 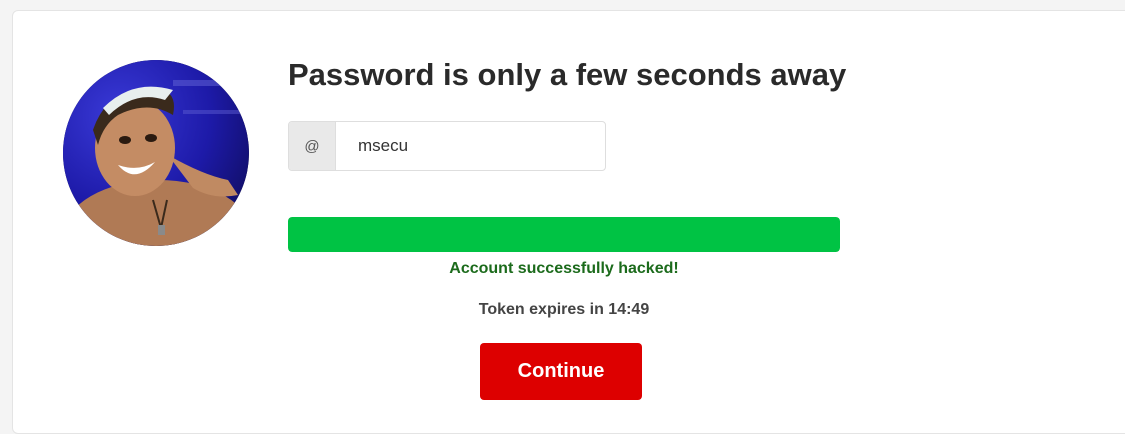 I want to click on progress-bar-fill, so click(x=564, y=234).